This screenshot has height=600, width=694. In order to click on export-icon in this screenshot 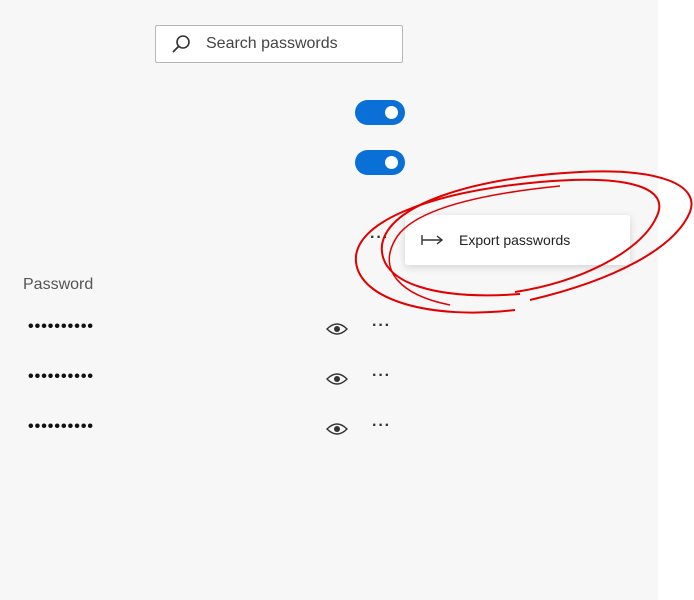, I will do `click(432, 240)`.